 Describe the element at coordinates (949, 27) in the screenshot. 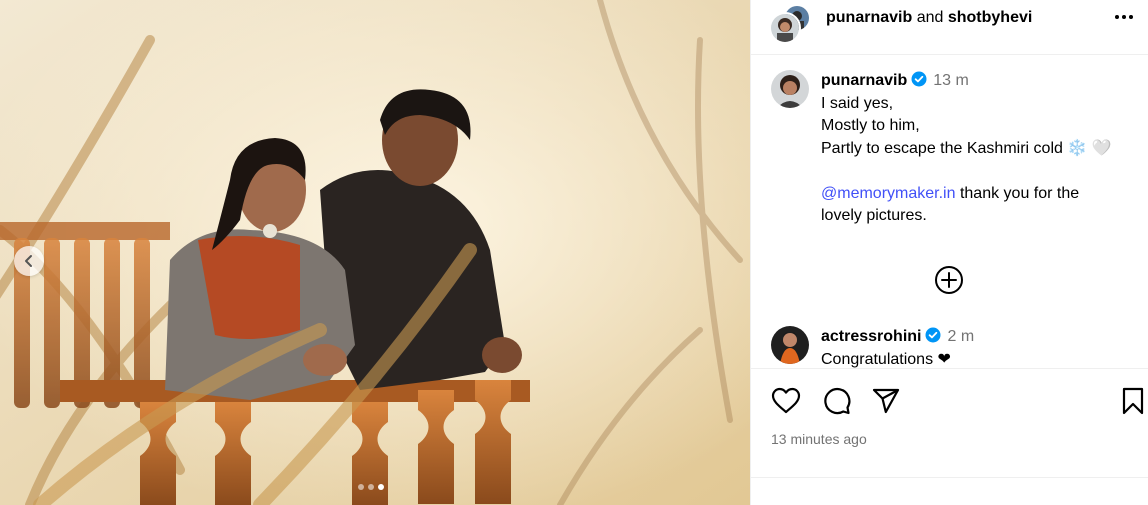

I see `post-header: punarnavib and shotbyhevi` at that location.